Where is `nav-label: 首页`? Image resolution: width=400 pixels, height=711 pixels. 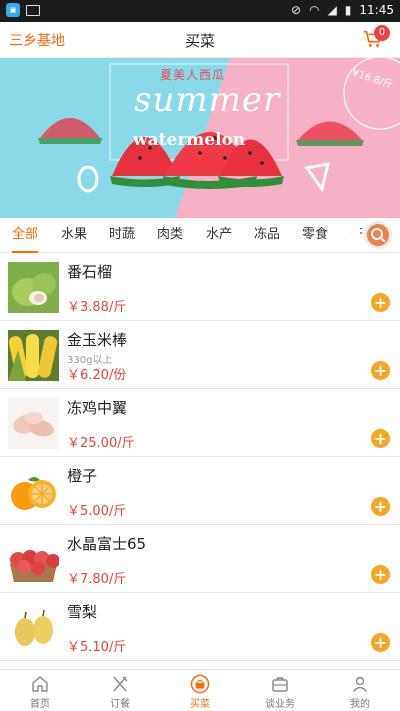
nav-label: 首页 is located at coordinates (40, 704).